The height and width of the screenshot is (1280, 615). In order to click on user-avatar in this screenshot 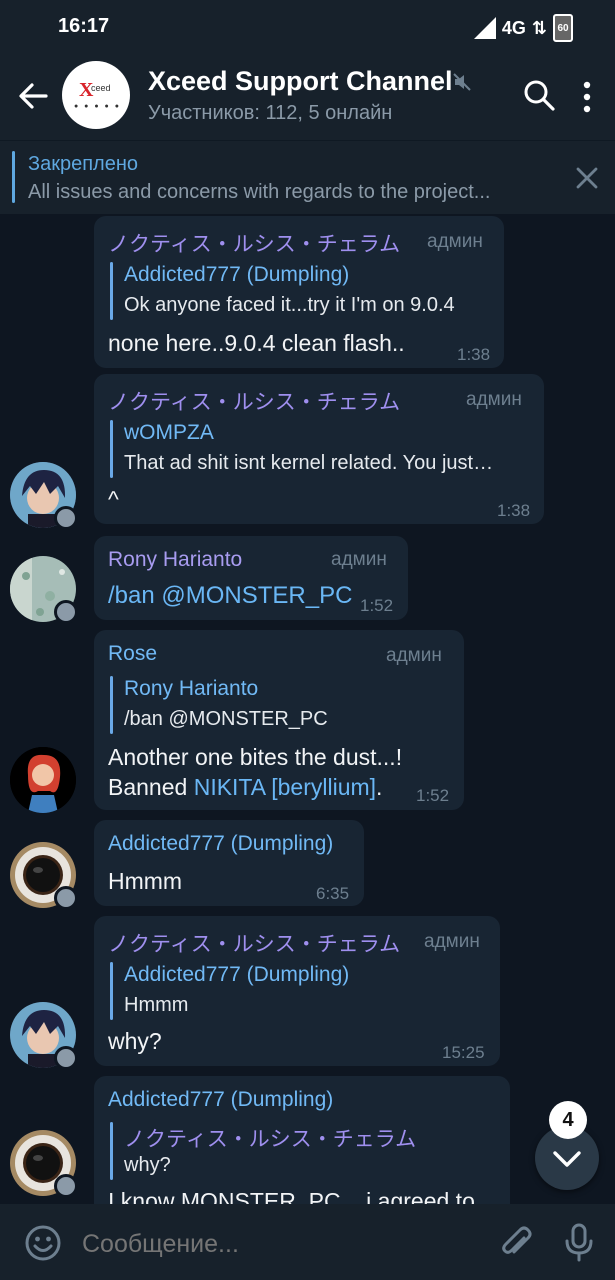, I will do `click(43, 780)`.